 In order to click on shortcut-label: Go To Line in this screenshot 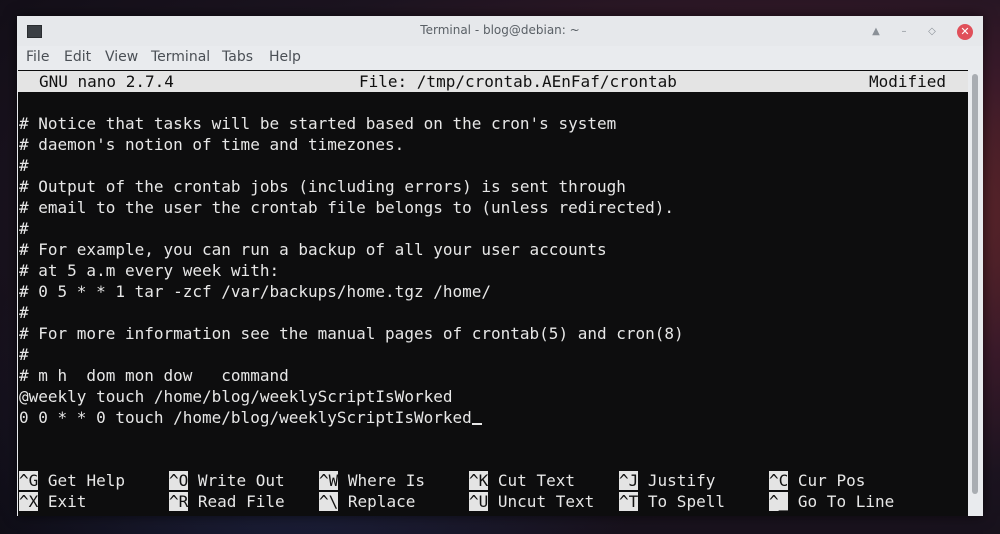, I will do `click(846, 501)`.